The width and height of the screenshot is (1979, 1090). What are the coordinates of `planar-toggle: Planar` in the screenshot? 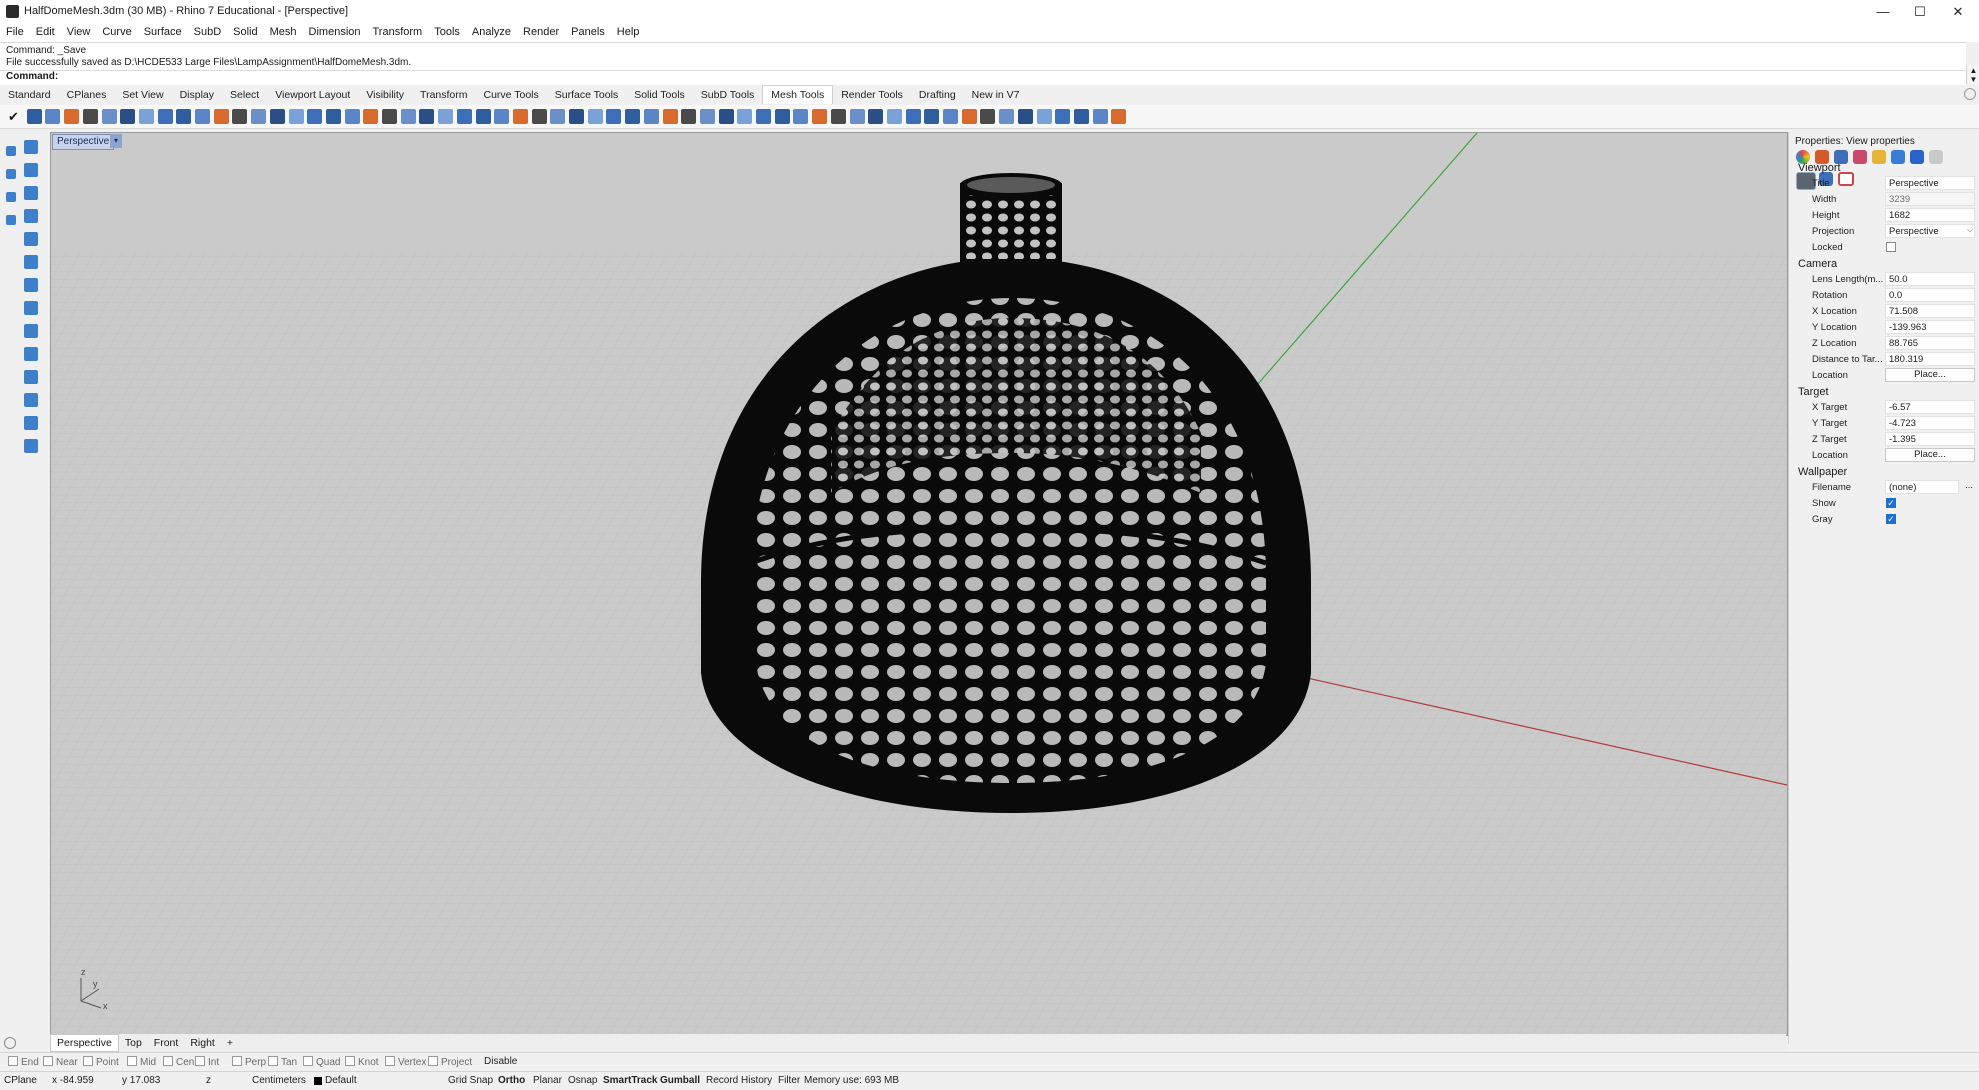 It's located at (547, 1080).